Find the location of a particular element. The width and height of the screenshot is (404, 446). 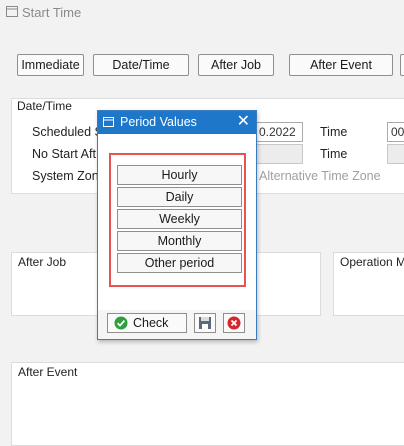

operation-mode-group: Operation M is located at coordinates (368, 284).